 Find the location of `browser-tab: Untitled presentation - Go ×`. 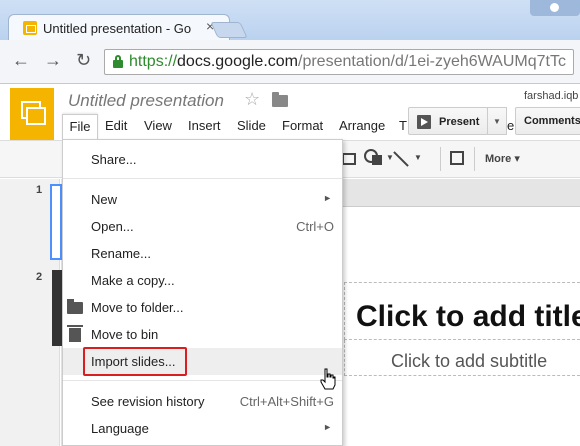

browser-tab: Untitled presentation - Go × is located at coordinates (119, 27).